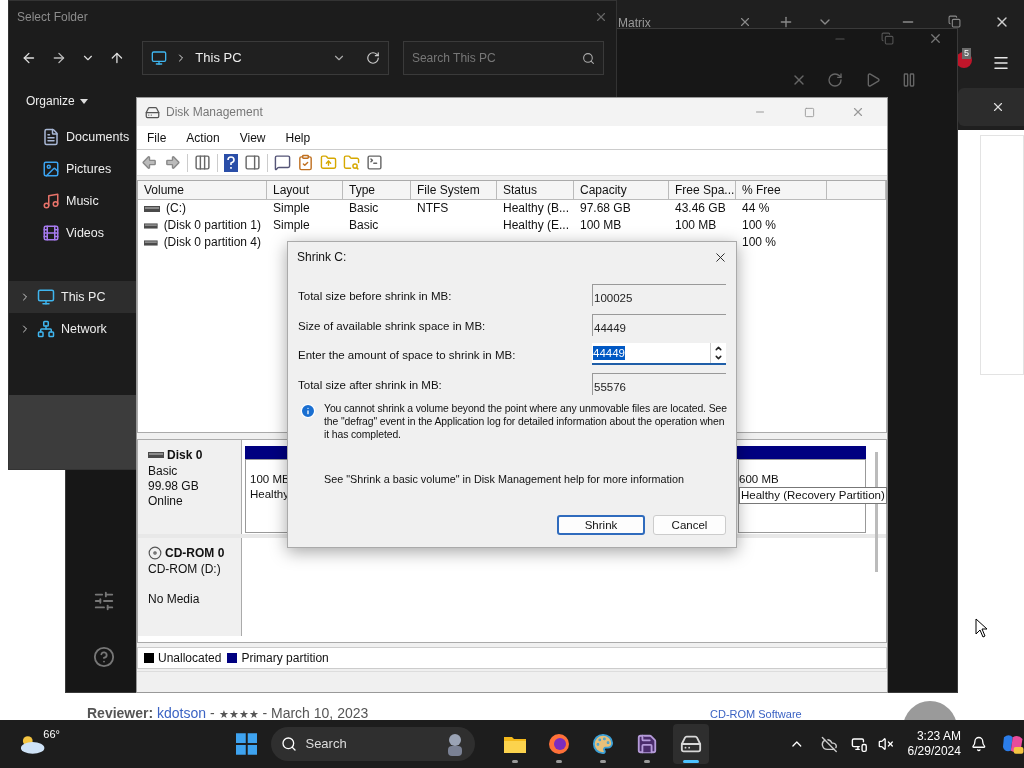 Image resolution: width=1024 pixels, height=768 pixels. I want to click on start-icon, so click(247, 744).